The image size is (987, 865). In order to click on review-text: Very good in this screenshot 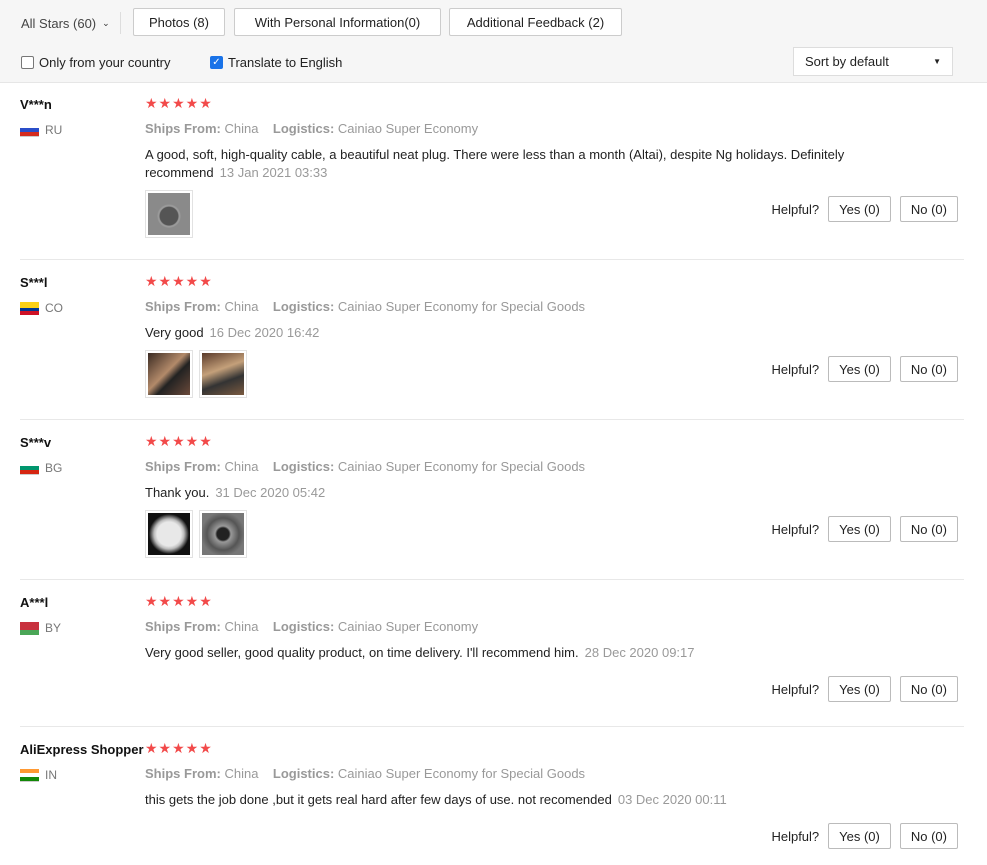, I will do `click(174, 332)`.